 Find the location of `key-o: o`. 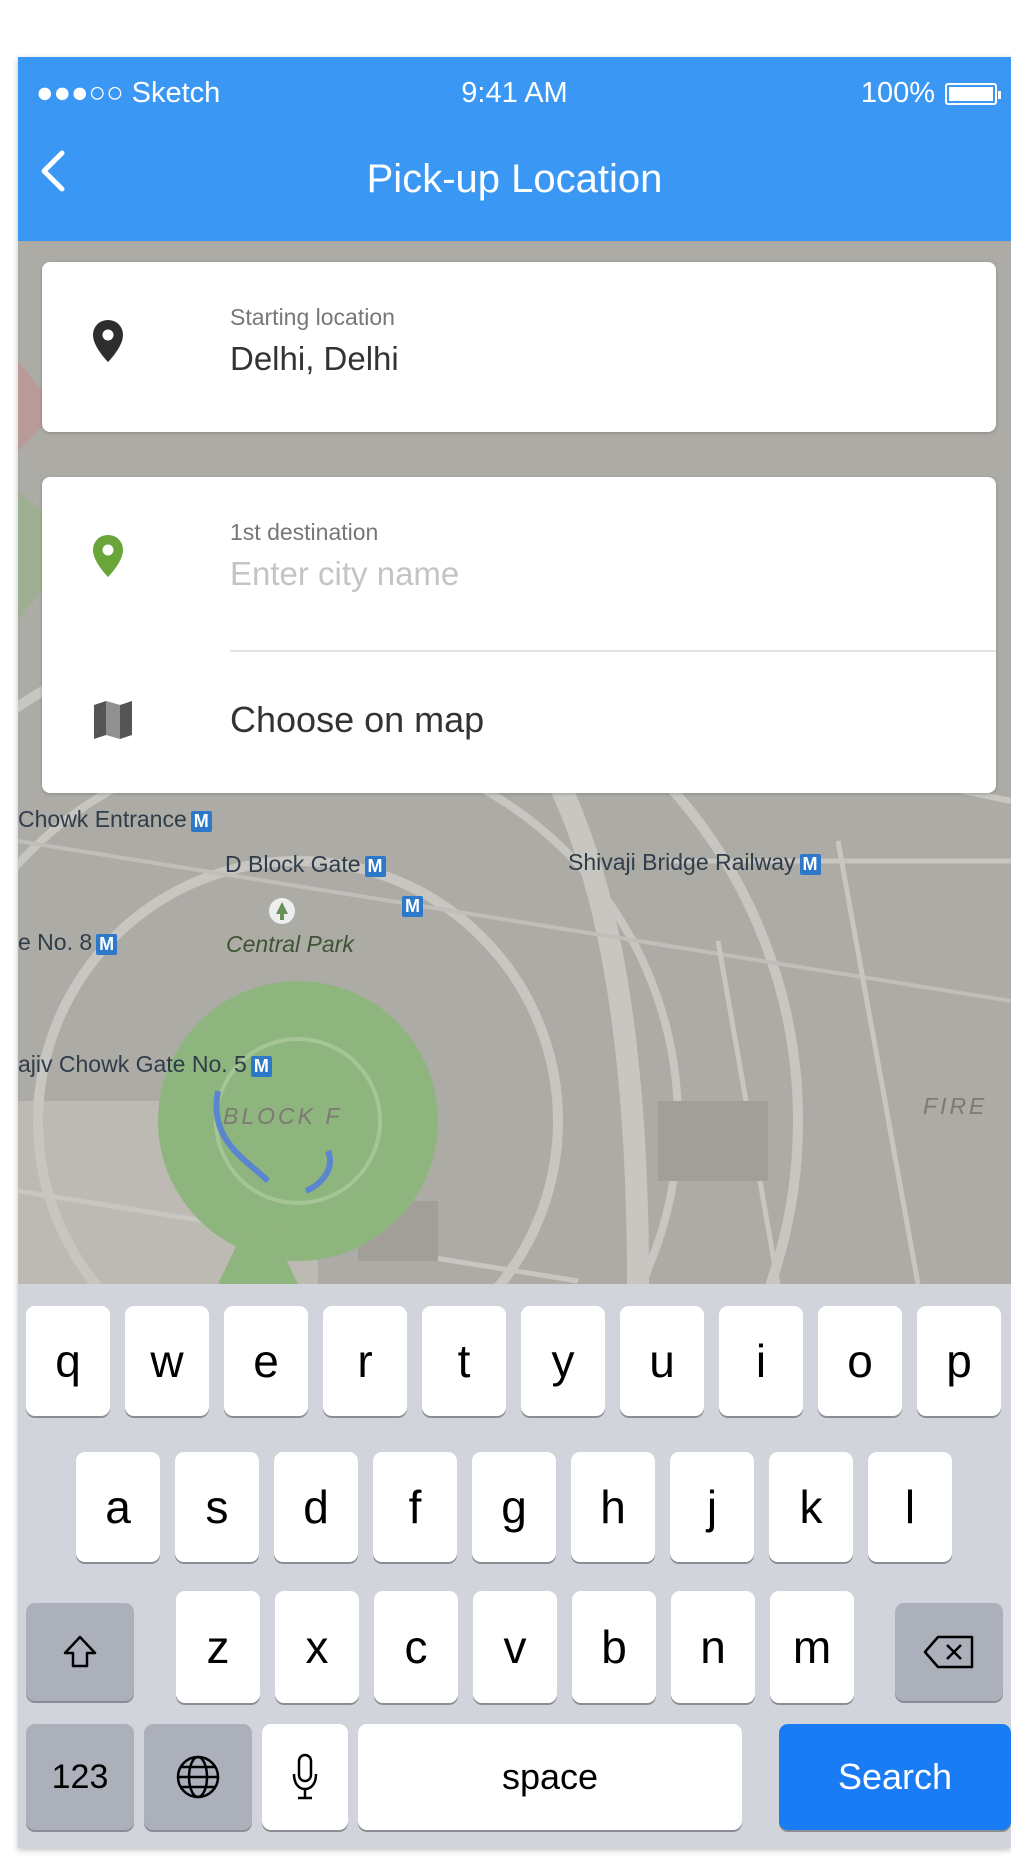

key-o: o is located at coordinates (860, 1361).